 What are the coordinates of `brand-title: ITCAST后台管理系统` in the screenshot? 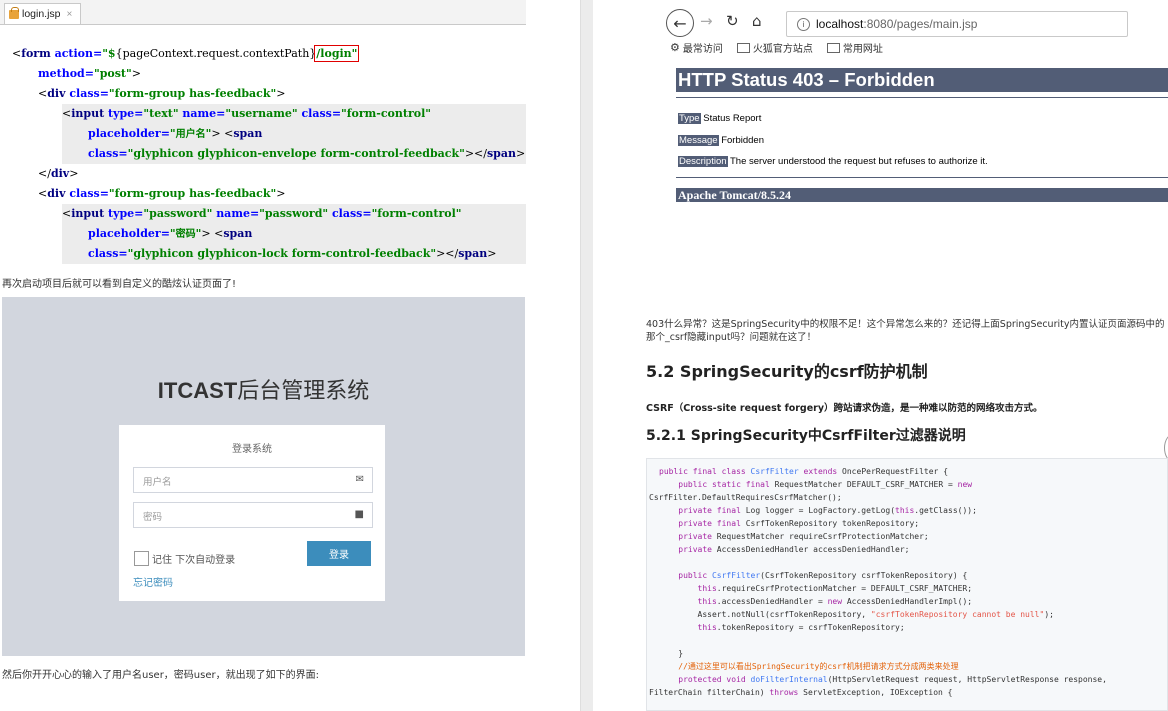 It's located at (263, 390).